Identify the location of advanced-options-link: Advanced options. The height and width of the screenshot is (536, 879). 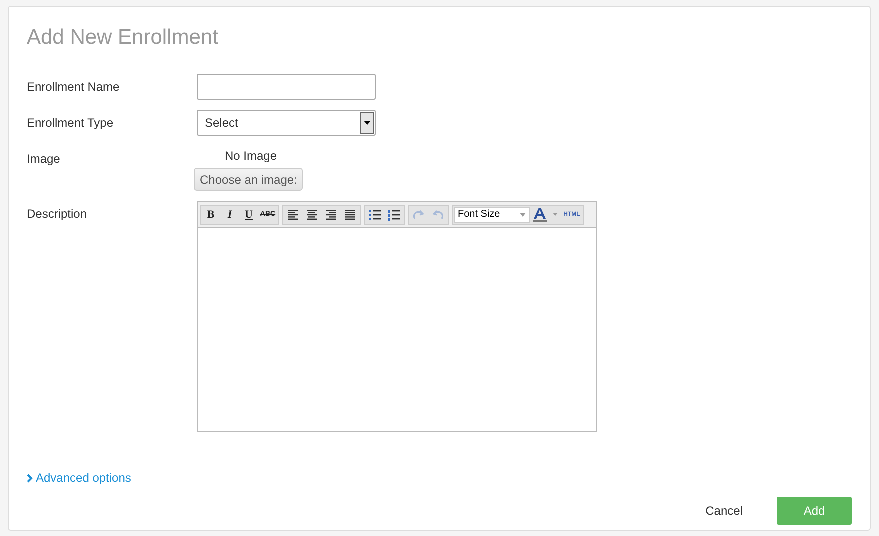
(84, 478).